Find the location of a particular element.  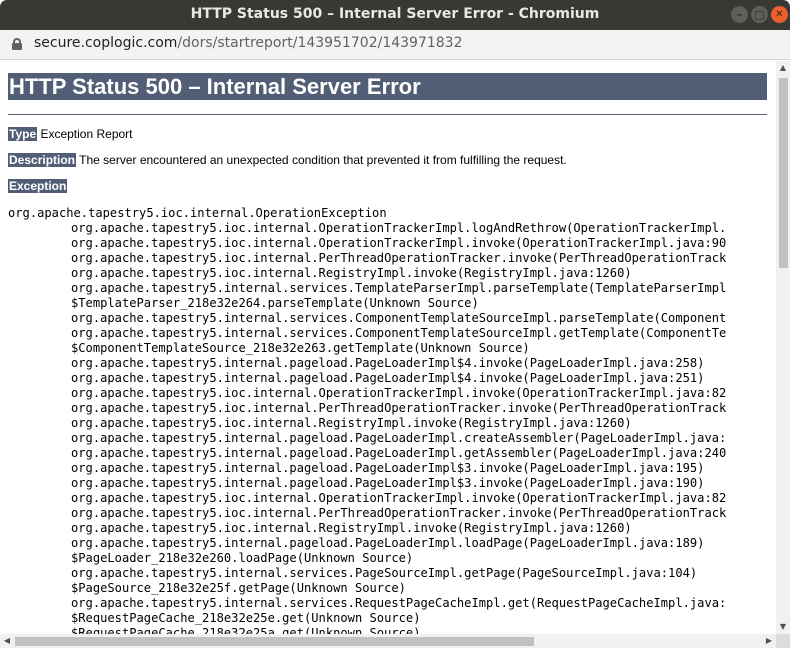

exception-line: Exception is located at coordinates (38, 186).